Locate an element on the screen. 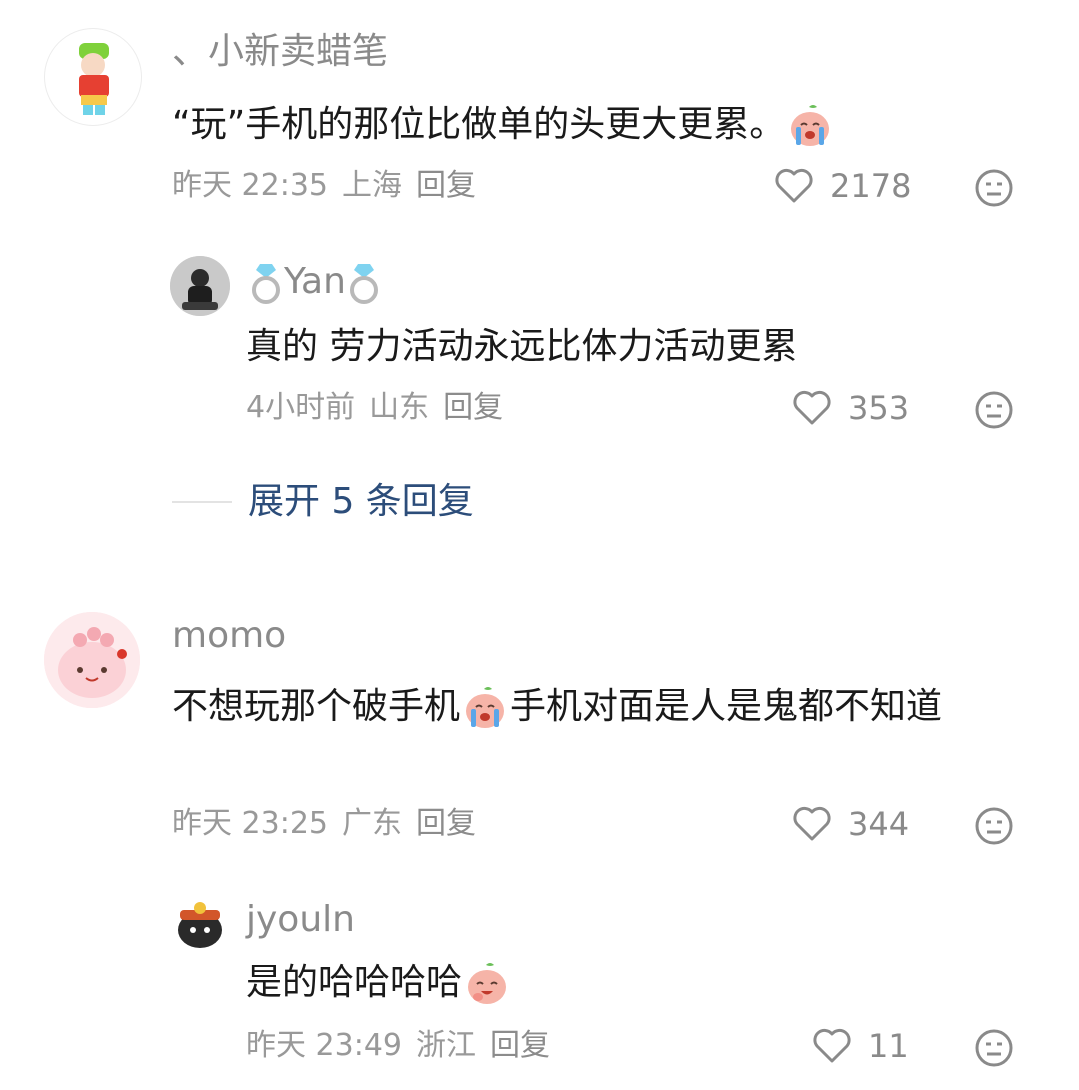  reply-author: Yan is located at coordinates (315, 282).